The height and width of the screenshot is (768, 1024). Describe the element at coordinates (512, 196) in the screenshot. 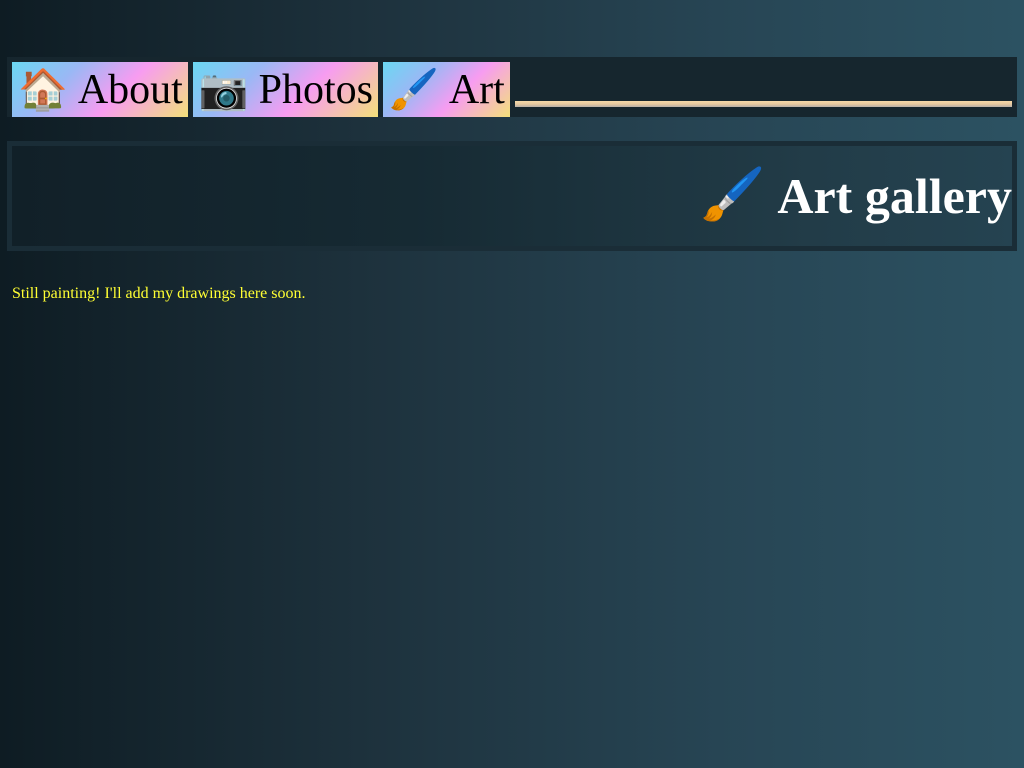

I see `page-header: 🖌️ Art gallery` at that location.